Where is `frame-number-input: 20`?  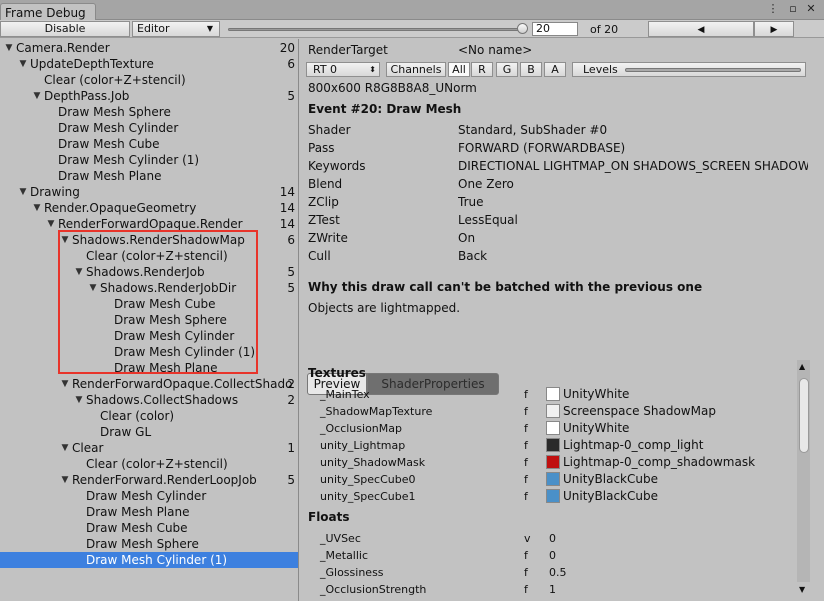
frame-number-input: 20 is located at coordinates (555, 29).